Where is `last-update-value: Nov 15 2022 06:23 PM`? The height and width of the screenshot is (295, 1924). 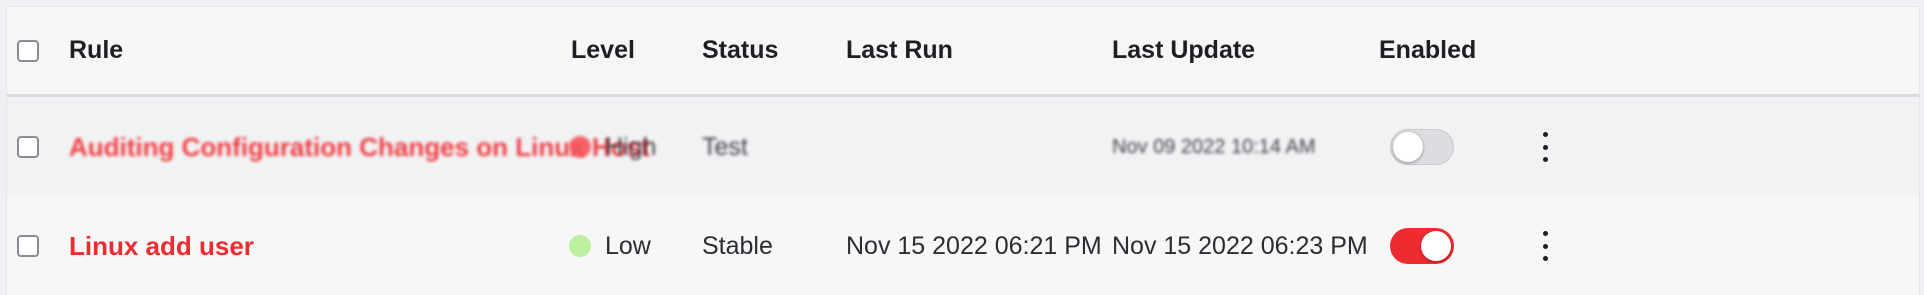 last-update-value: Nov 15 2022 06:23 PM is located at coordinates (1240, 245).